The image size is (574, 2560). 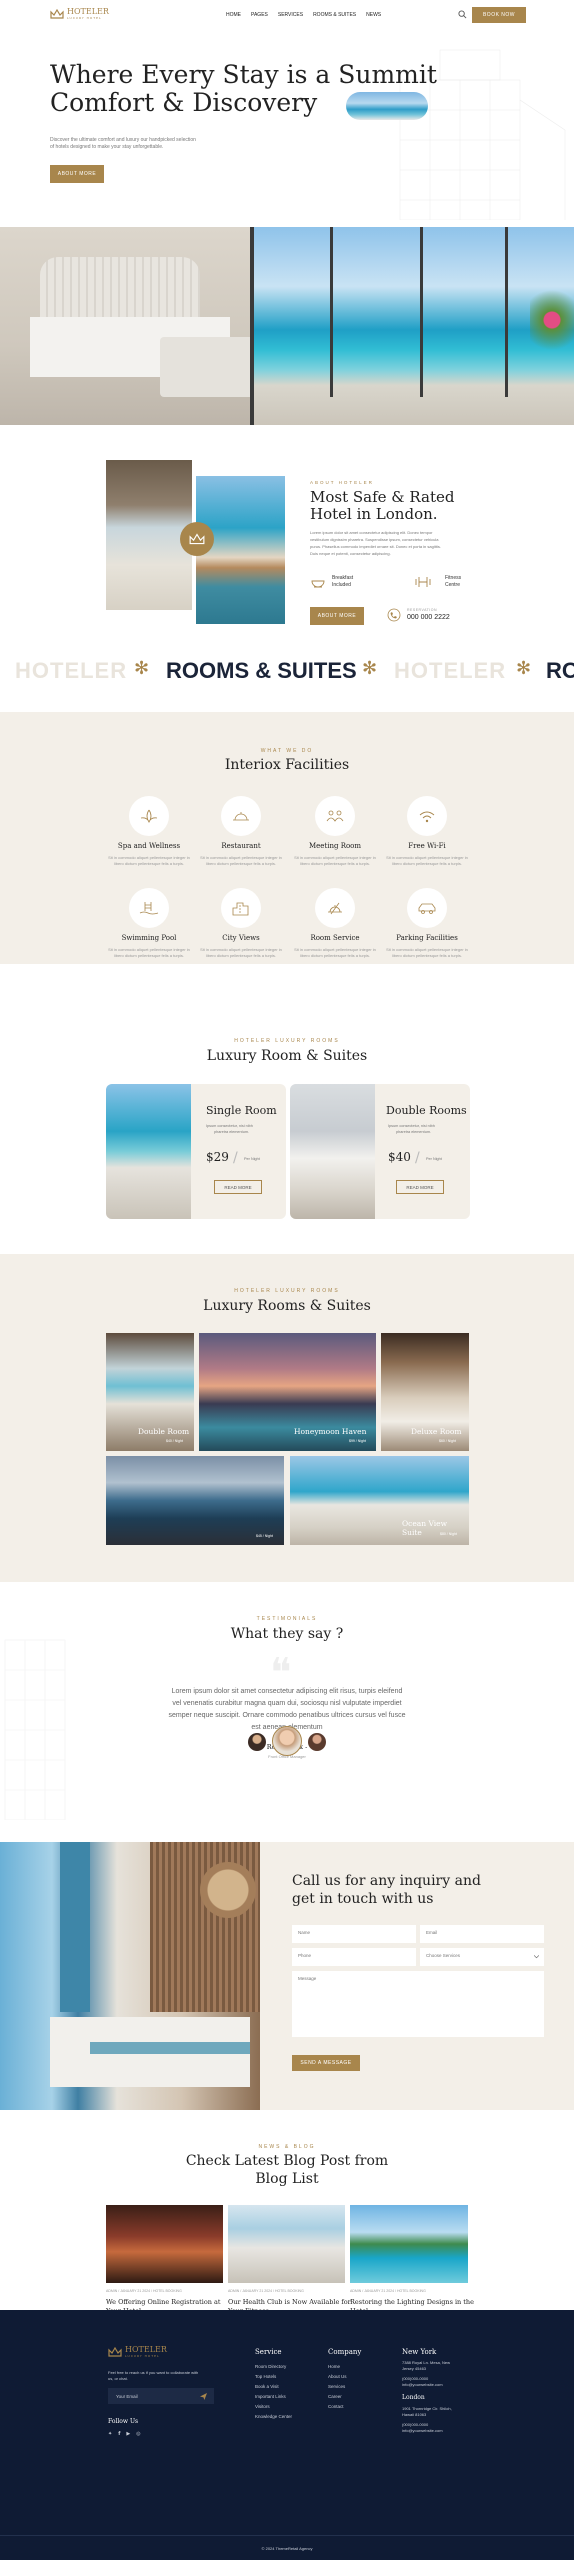 I want to click on email-field: Email, so click(x=482, y=1934).